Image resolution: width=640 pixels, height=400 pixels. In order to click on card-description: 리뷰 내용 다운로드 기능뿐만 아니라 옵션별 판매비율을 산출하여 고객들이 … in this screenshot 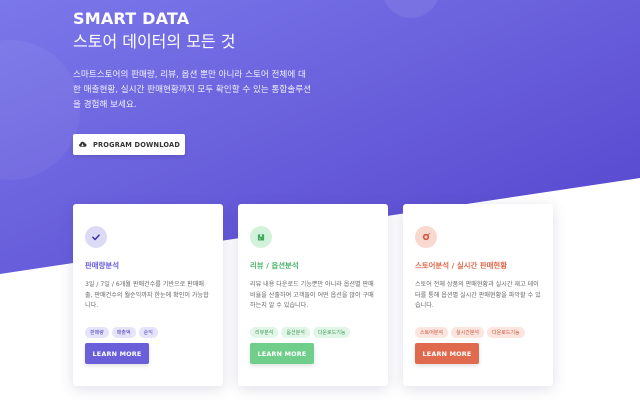, I will do `click(312, 295)`.